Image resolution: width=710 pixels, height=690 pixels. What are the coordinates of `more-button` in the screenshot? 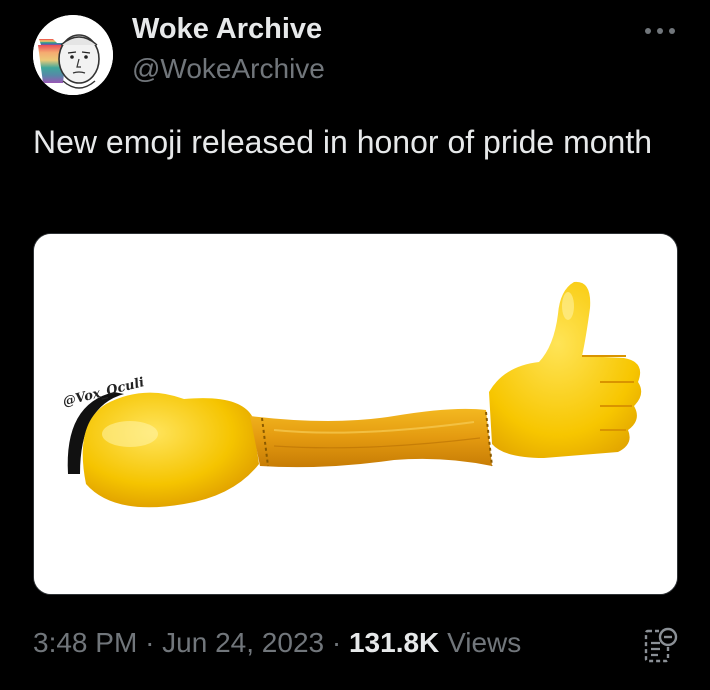 It's located at (660, 31).